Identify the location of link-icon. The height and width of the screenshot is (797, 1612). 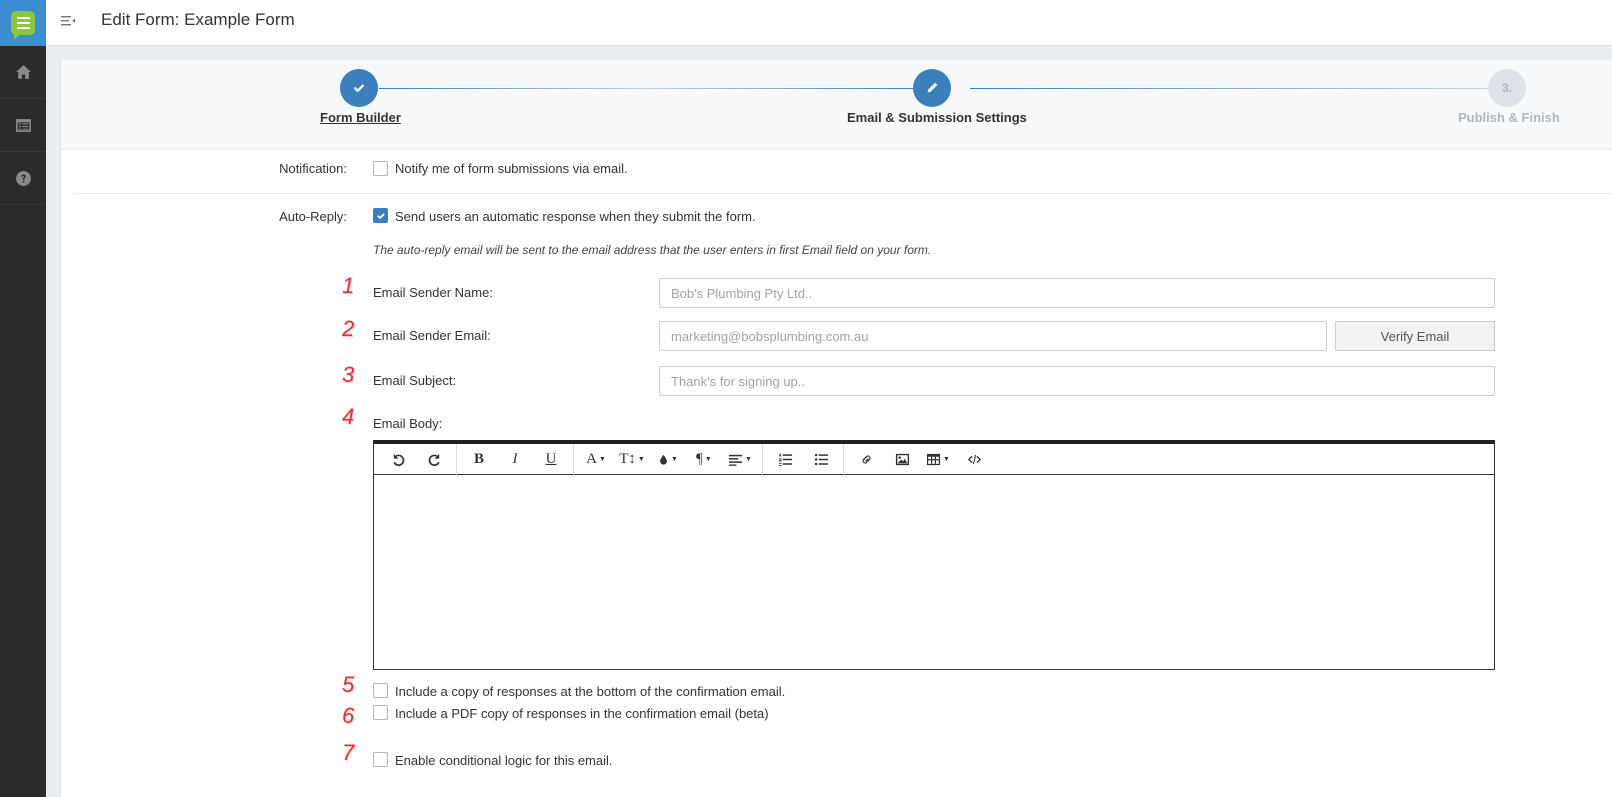
(866, 459).